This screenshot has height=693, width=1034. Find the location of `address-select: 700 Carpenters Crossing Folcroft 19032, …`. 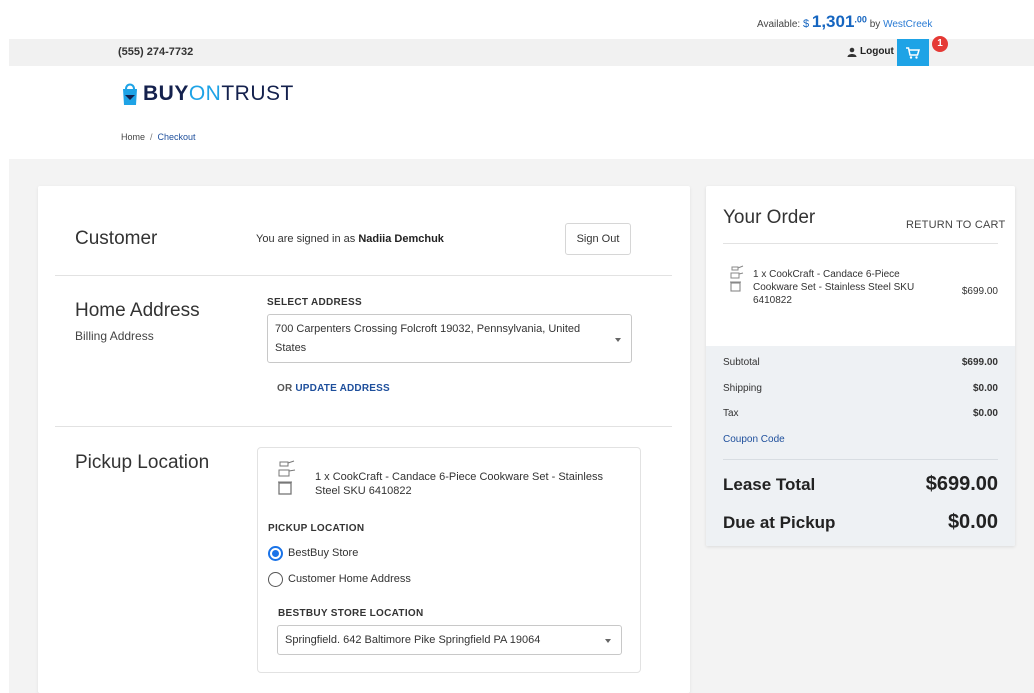

address-select: 700 Carpenters Crossing Folcroft 19032, … is located at coordinates (449, 338).